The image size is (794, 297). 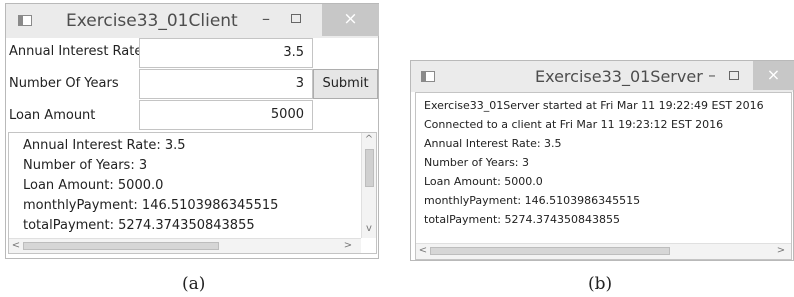 What do you see at coordinates (64, 83) in the screenshot?
I see `years-label: Number Of Years` at bounding box center [64, 83].